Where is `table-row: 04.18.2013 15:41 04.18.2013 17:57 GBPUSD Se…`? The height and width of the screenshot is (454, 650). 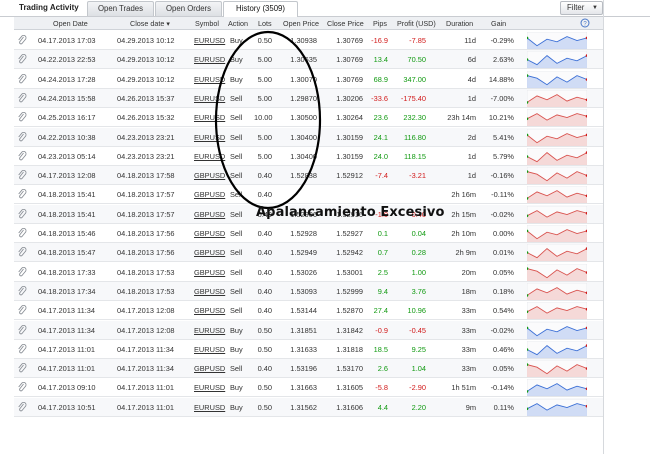
table-row: 04.18.2013 15:41 04.18.2013 17:57 GBPUSD Se… is located at coordinates (308, 195).